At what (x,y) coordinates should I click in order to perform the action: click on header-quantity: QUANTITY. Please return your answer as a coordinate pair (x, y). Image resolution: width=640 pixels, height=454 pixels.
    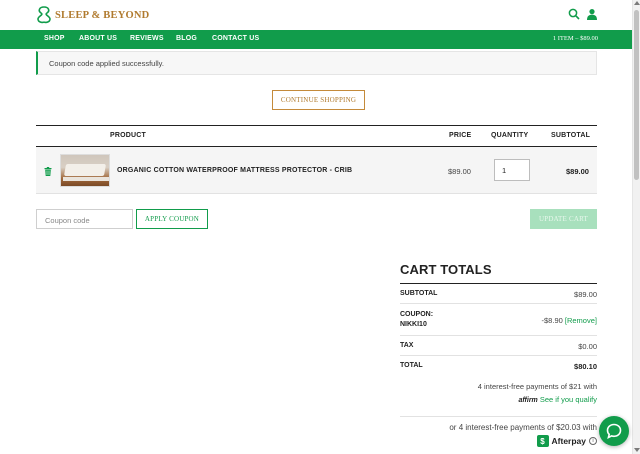
    Looking at the image, I should click on (510, 135).